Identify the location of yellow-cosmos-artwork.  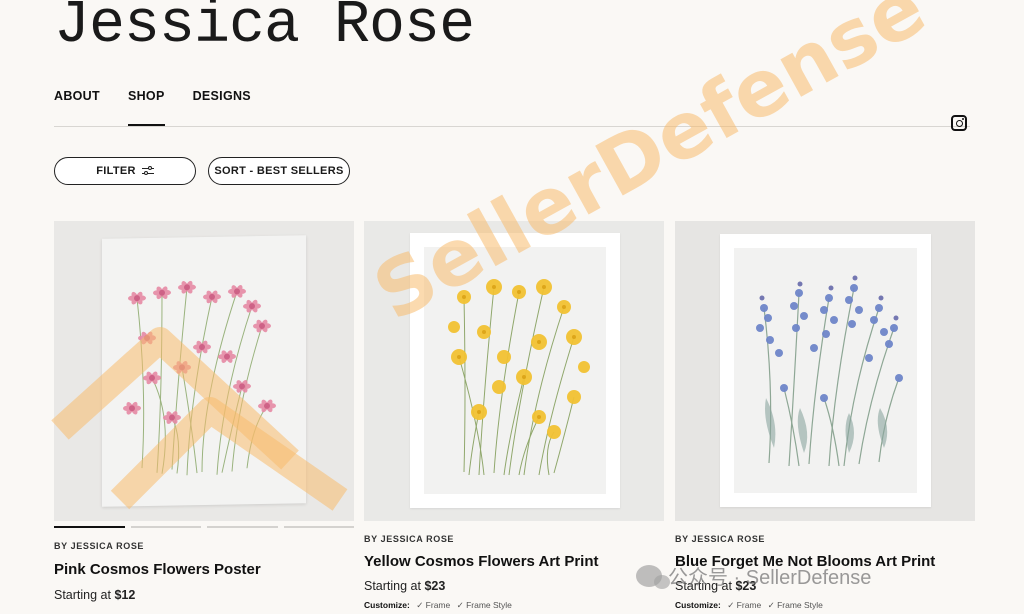
(519, 377).